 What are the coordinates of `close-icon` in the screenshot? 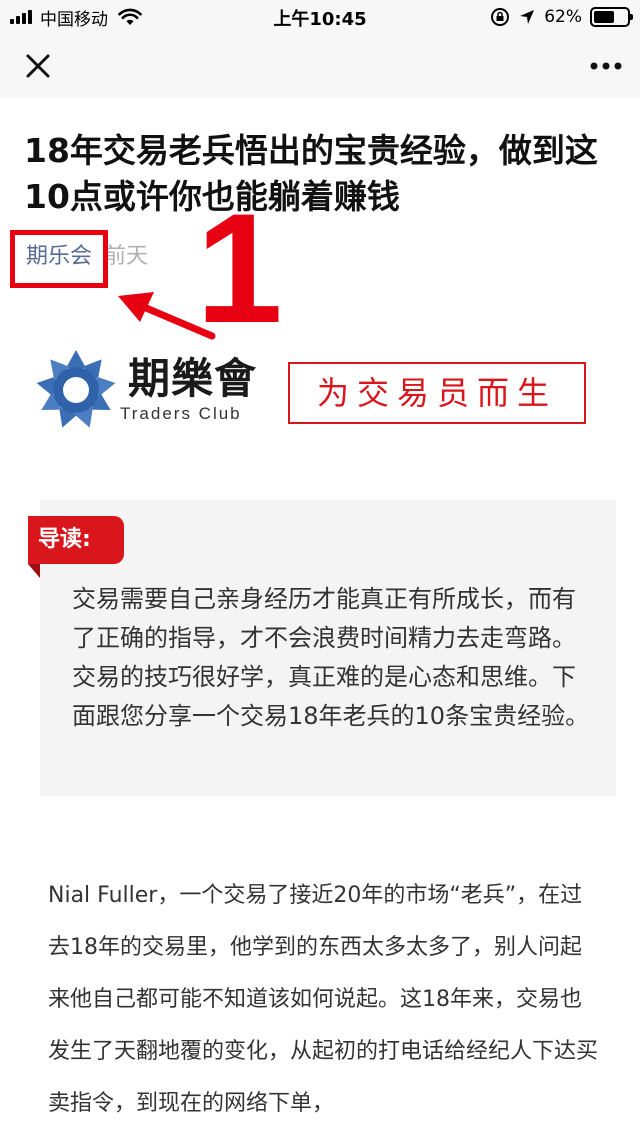 It's located at (38, 66).